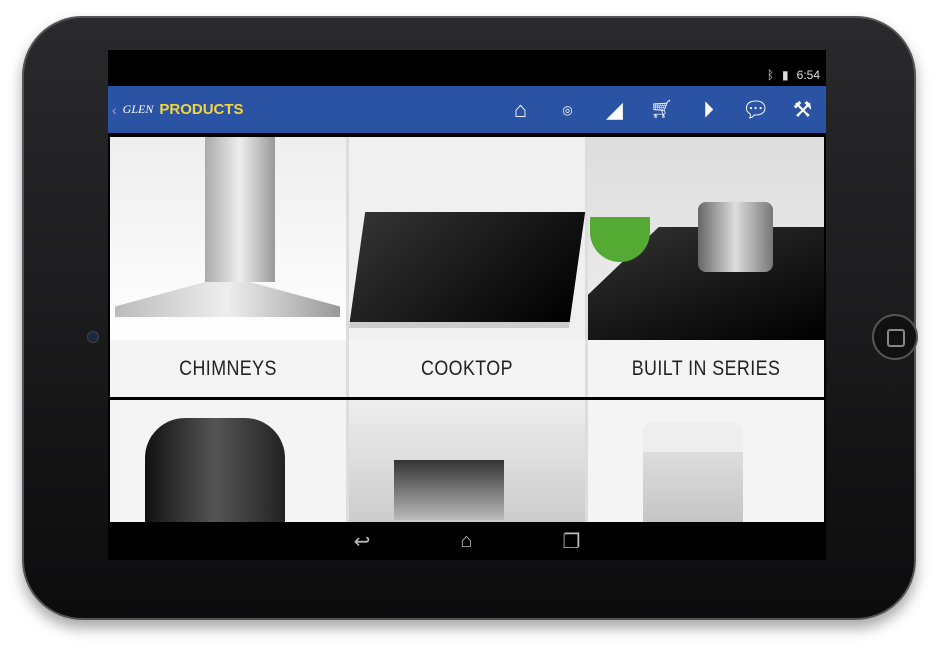 The image size is (944, 662). I want to click on logo: GLEN, so click(138, 109).